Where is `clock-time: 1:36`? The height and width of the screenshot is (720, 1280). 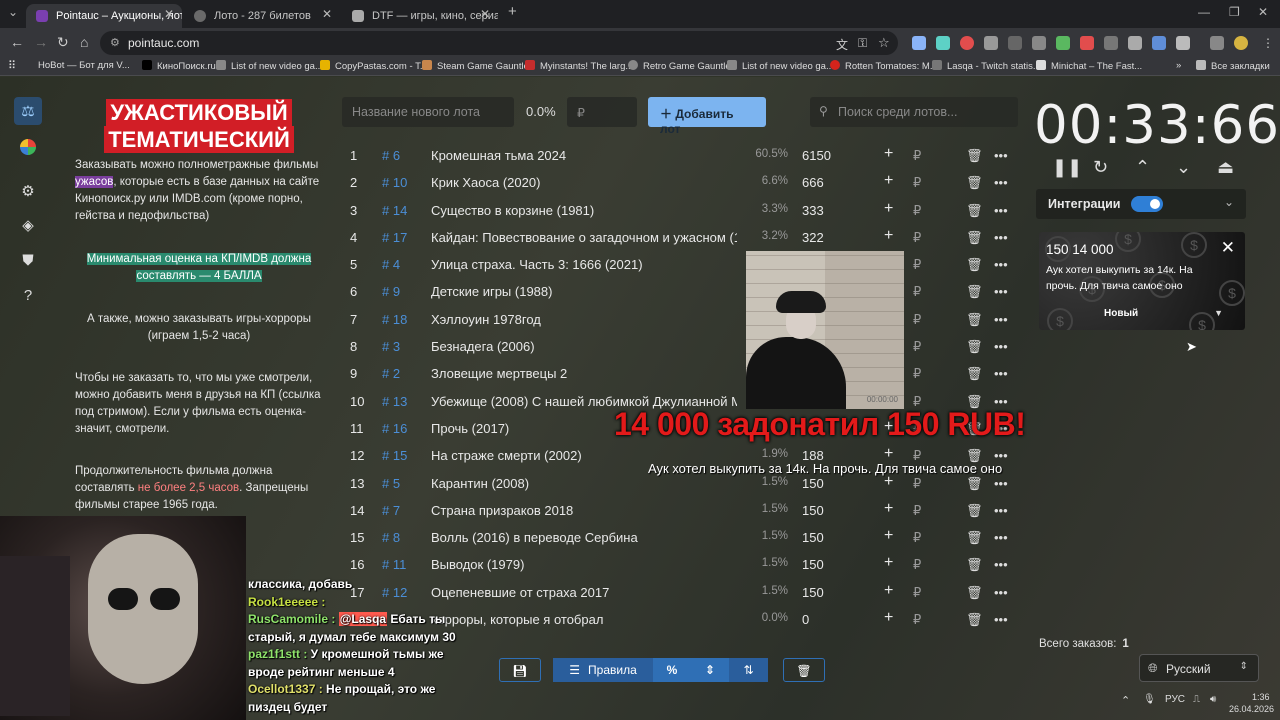 clock-time: 1:36 is located at coordinates (1261, 697).